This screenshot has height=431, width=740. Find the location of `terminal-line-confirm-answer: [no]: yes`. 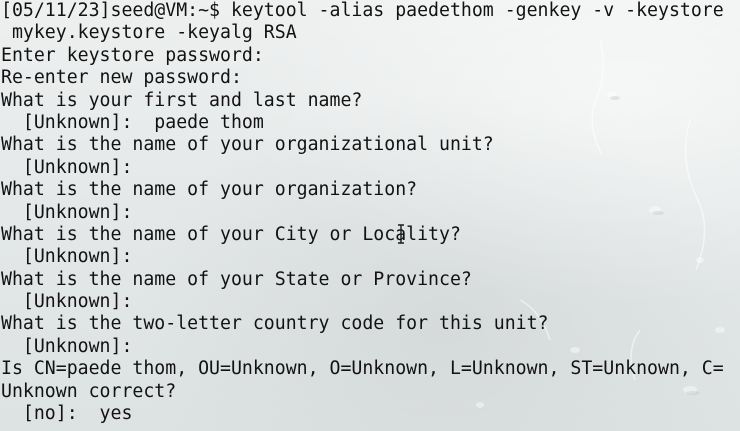

terminal-line-confirm-answer: [no]: yes is located at coordinates (67, 414).